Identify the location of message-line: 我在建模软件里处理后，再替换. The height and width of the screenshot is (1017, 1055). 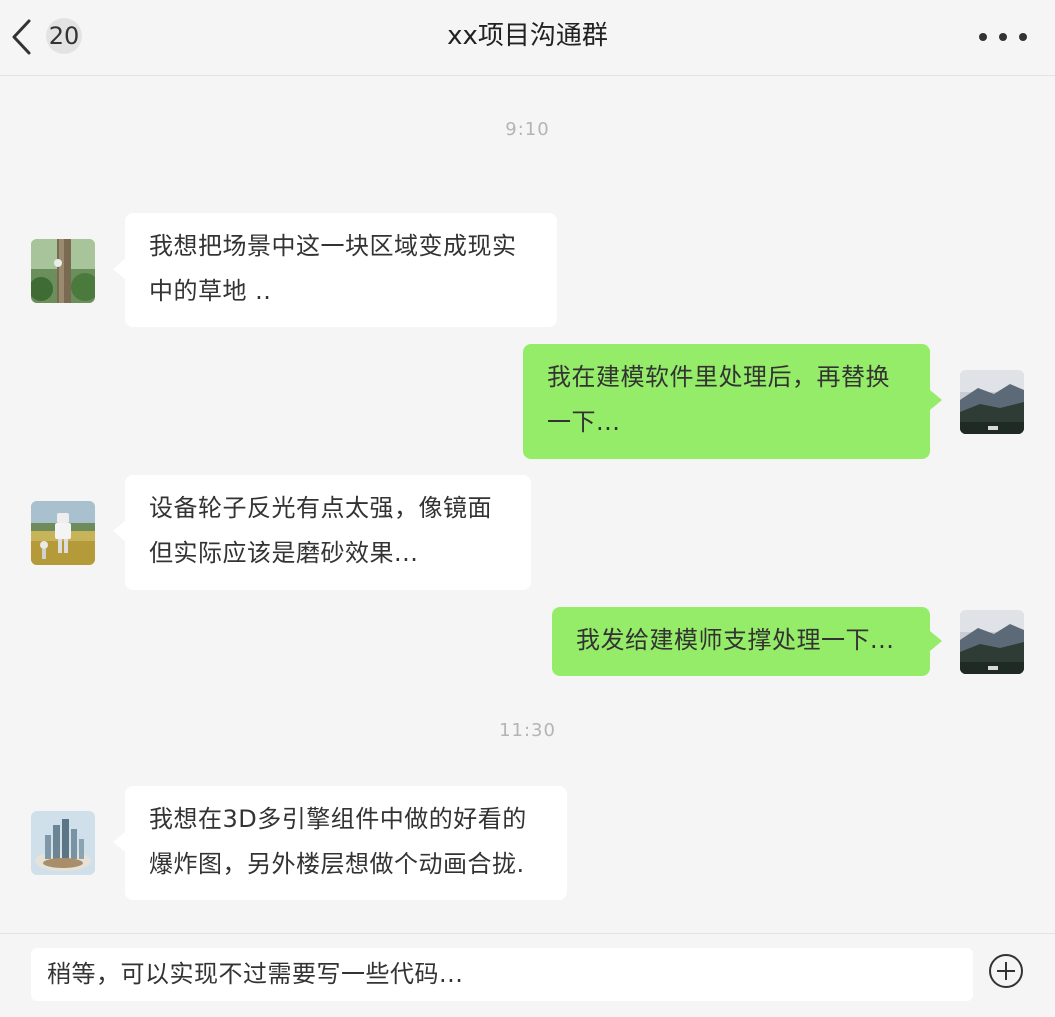
(718, 377).